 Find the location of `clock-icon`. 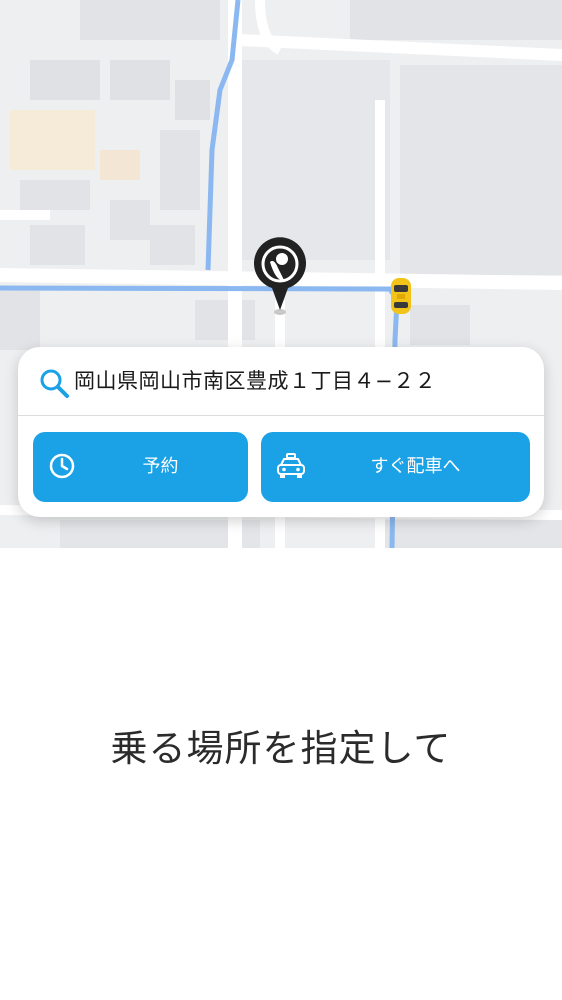

clock-icon is located at coordinates (62, 466).